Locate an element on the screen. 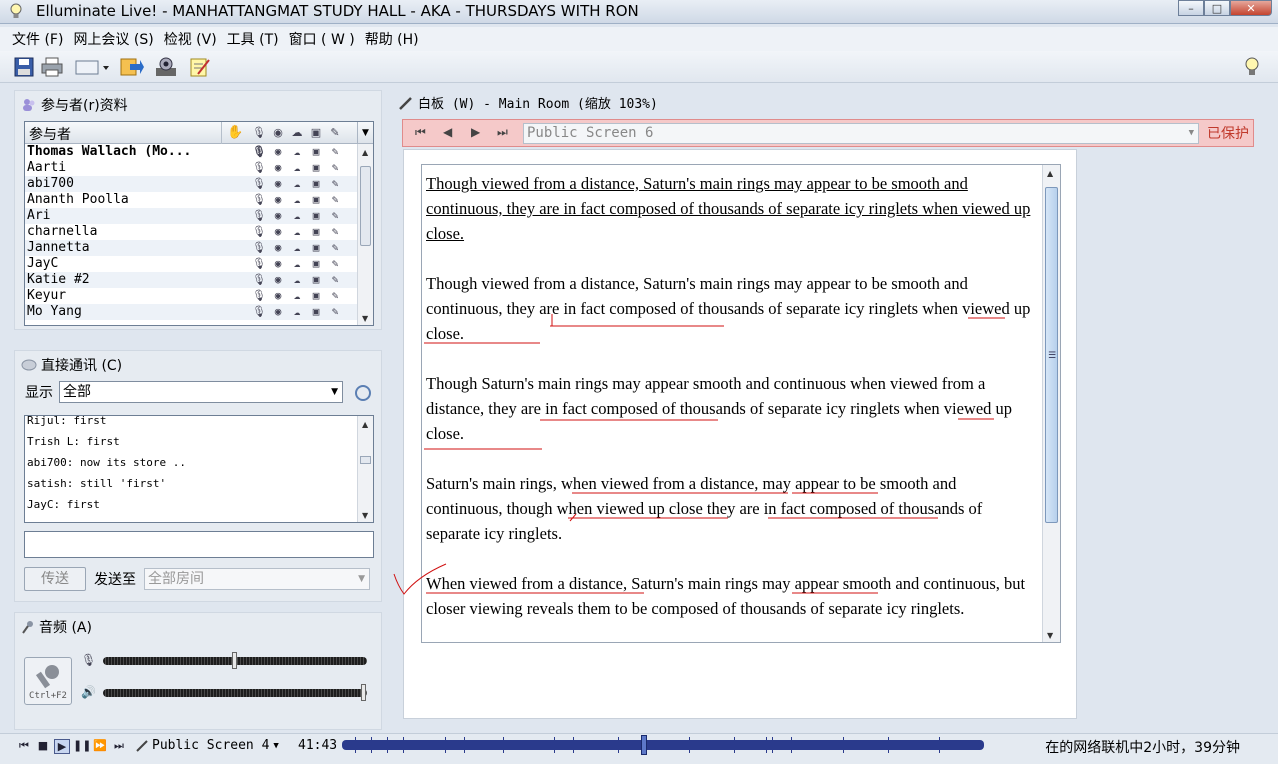 The image size is (1278, 764). bulb-icon is located at coordinates (16, 10).